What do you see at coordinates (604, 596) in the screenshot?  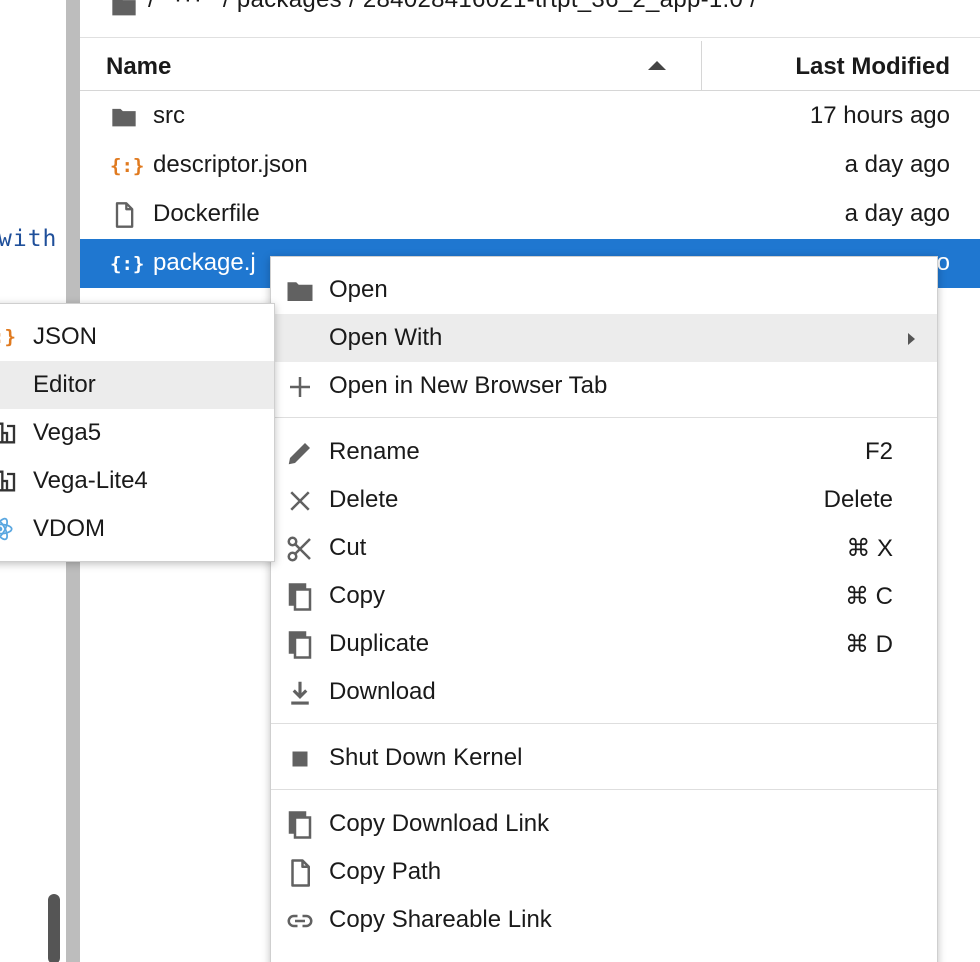 I see `menu-item-copy: Copy ⌘ C` at bounding box center [604, 596].